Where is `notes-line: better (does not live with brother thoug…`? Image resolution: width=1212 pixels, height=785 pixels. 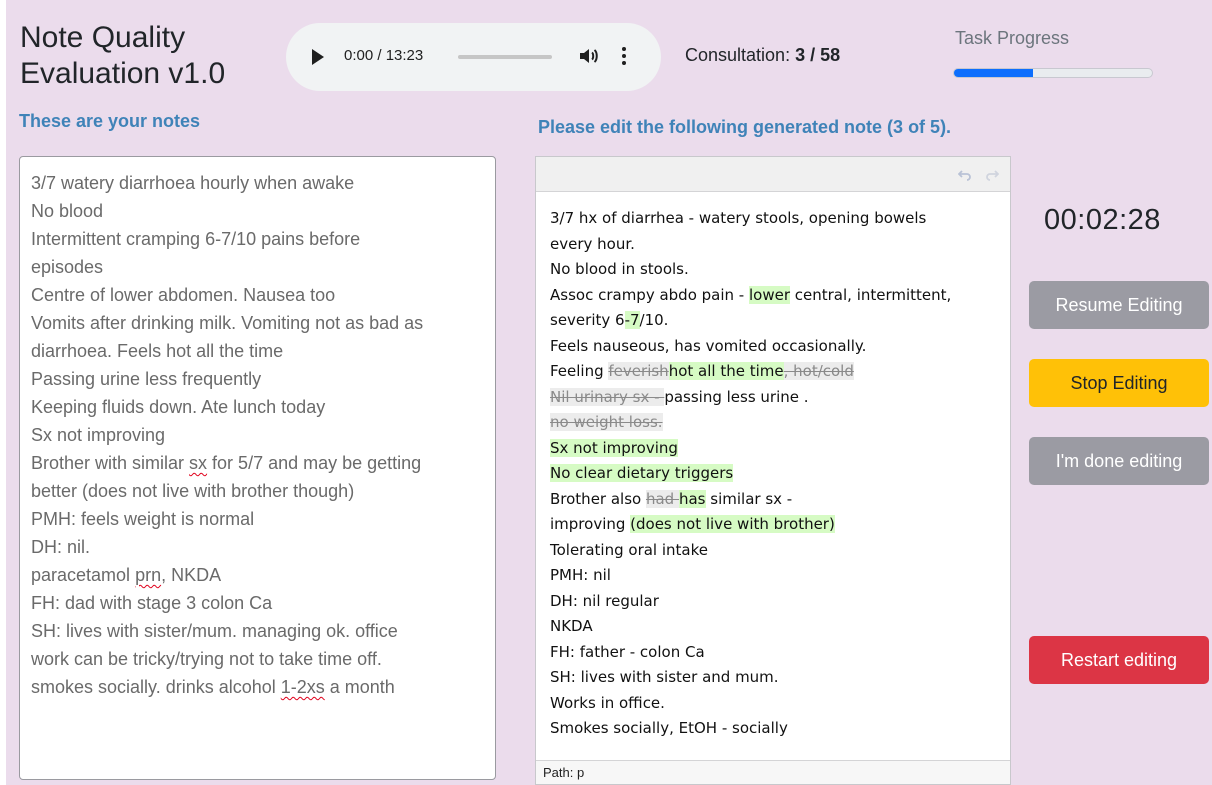
notes-line: better (does not live with brother thoug… is located at coordinates (258, 491).